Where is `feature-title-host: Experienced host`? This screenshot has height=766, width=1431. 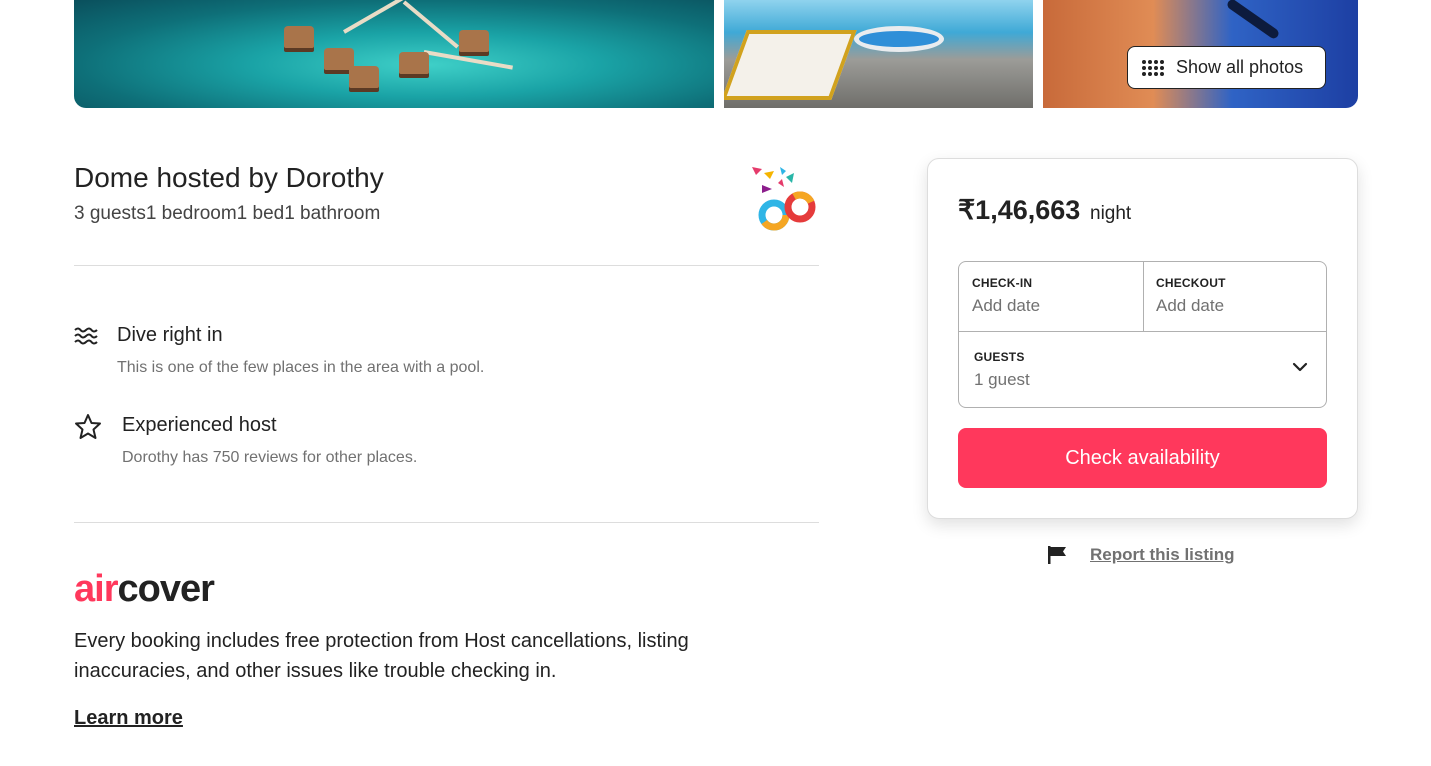
feature-title-host: Experienced host is located at coordinates (199, 425).